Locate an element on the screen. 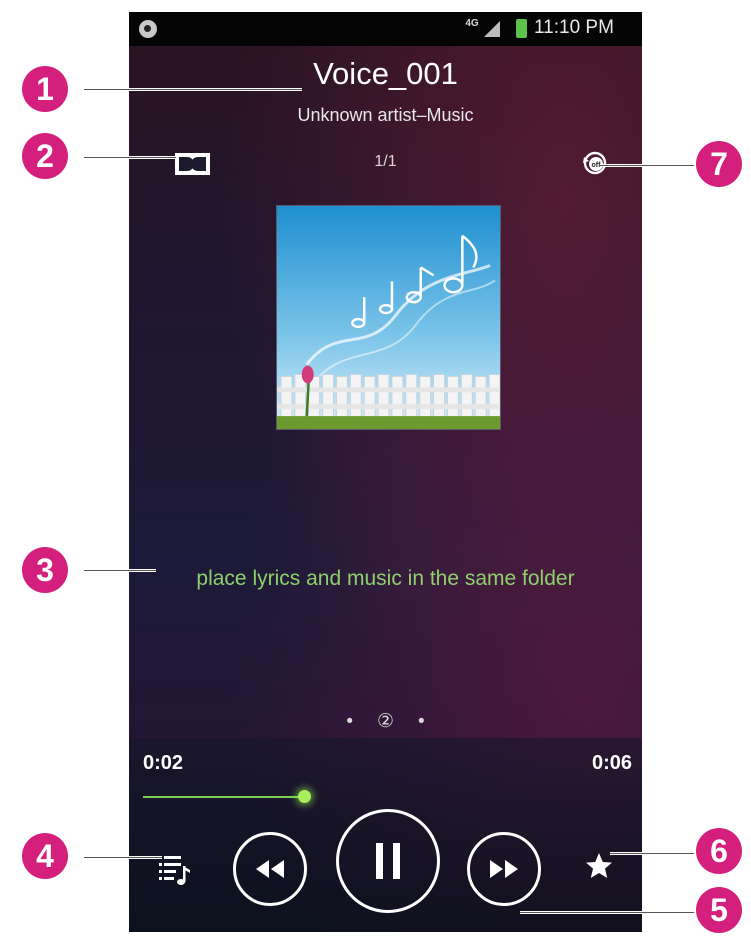 This screenshot has height=945, width=751. callout-4: 4 is located at coordinates (45, 856).